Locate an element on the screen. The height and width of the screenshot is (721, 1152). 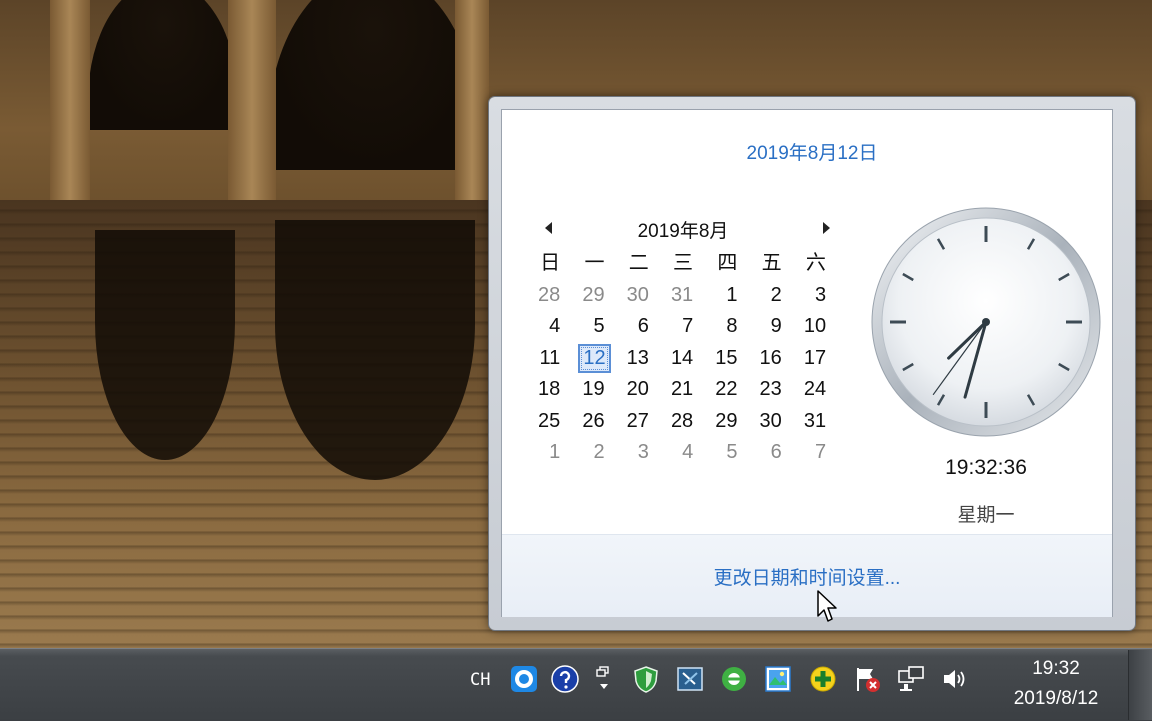
weekday-header: 一 is located at coordinates (594, 263).